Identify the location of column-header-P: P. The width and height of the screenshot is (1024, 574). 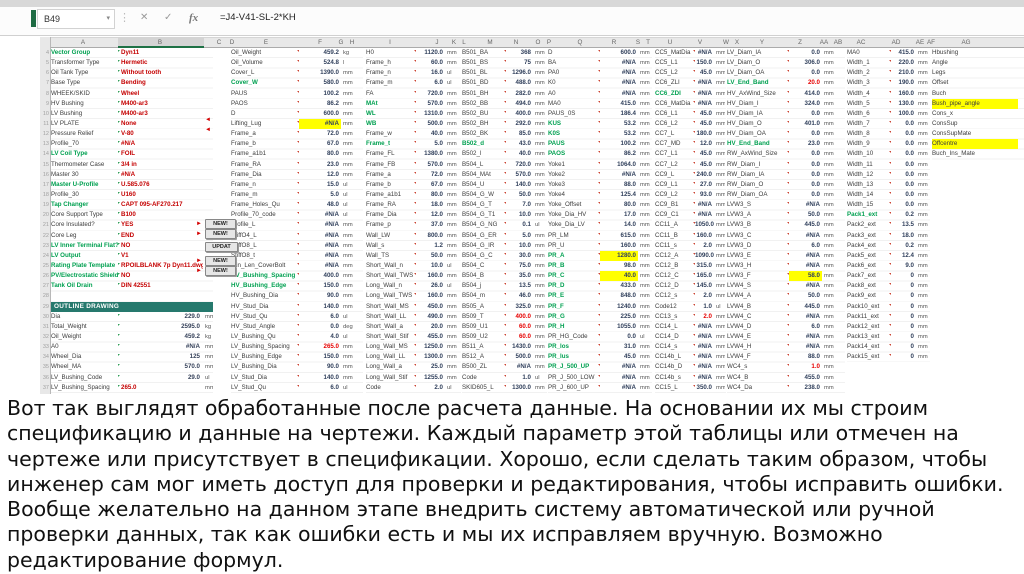
(549, 43).